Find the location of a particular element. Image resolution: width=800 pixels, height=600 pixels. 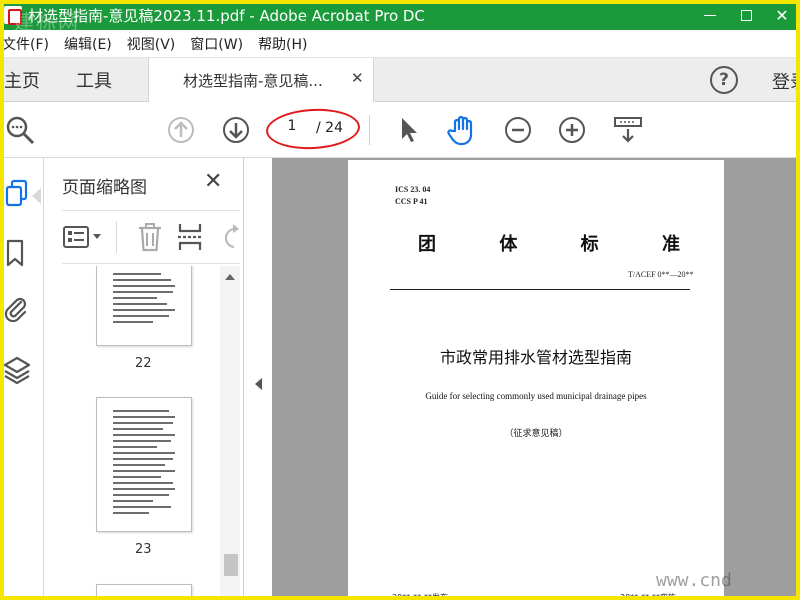

doc-divider is located at coordinates (540, 289).